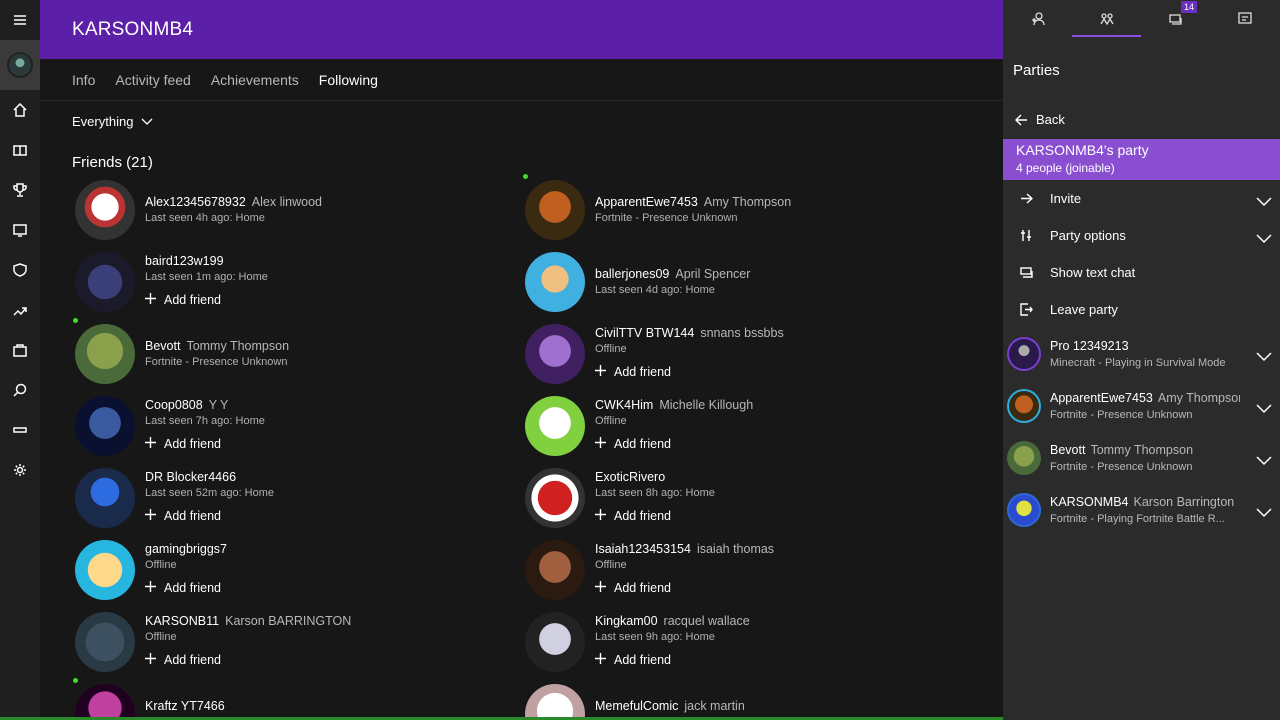 Image resolution: width=1280 pixels, height=720 pixels. Describe the element at coordinates (152, 80) in the screenshot. I see `tab-activity-feed: Activity feed` at that location.